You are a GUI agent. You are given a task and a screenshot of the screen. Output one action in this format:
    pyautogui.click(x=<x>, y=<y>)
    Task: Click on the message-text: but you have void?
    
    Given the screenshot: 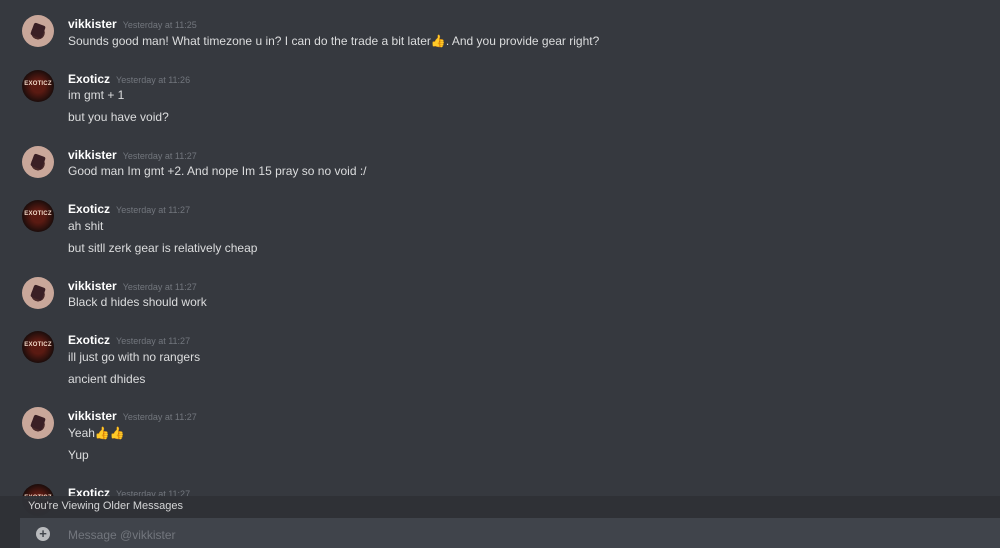 What is the action you would take?
    pyautogui.click(x=118, y=117)
    